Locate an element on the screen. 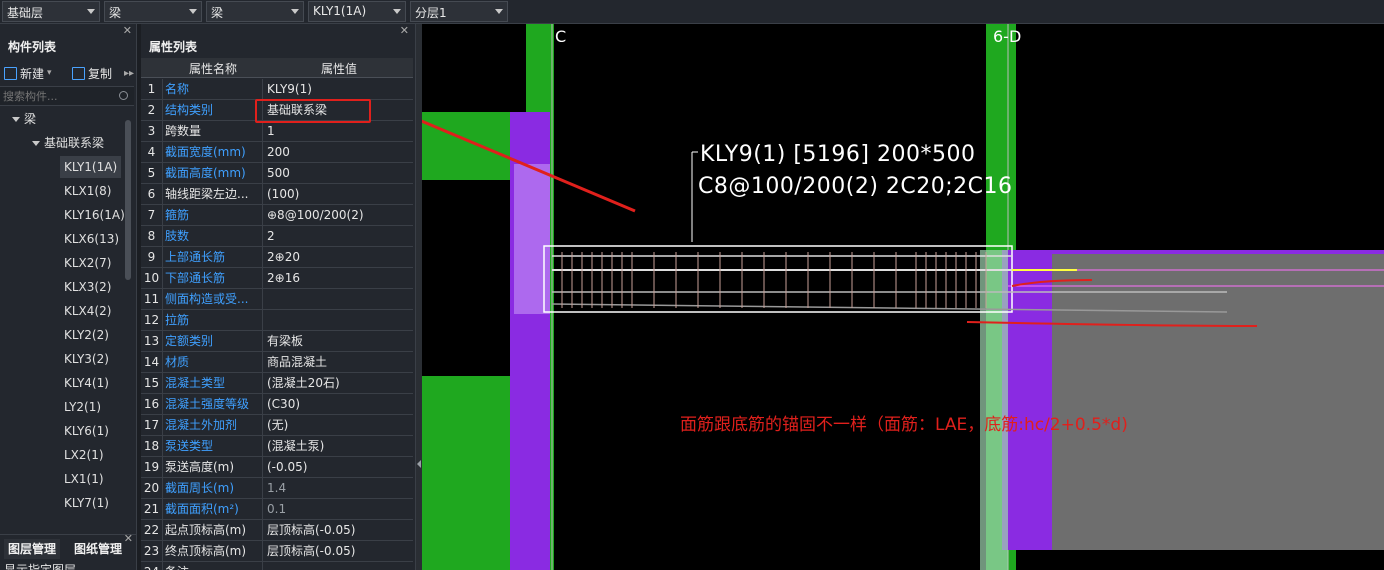 Image resolution: width=1384 pixels, height=570 pixels. property-row: 24备注 is located at coordinates (277, 566).